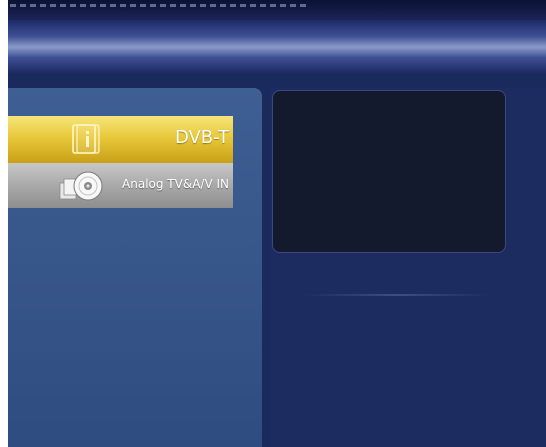 The image size is (546, 447). What do you see at coordinates (120, 139) in the screenshot?
I see `menu-item-dvb-t: DVB-T` at bounding box center [120, 139].